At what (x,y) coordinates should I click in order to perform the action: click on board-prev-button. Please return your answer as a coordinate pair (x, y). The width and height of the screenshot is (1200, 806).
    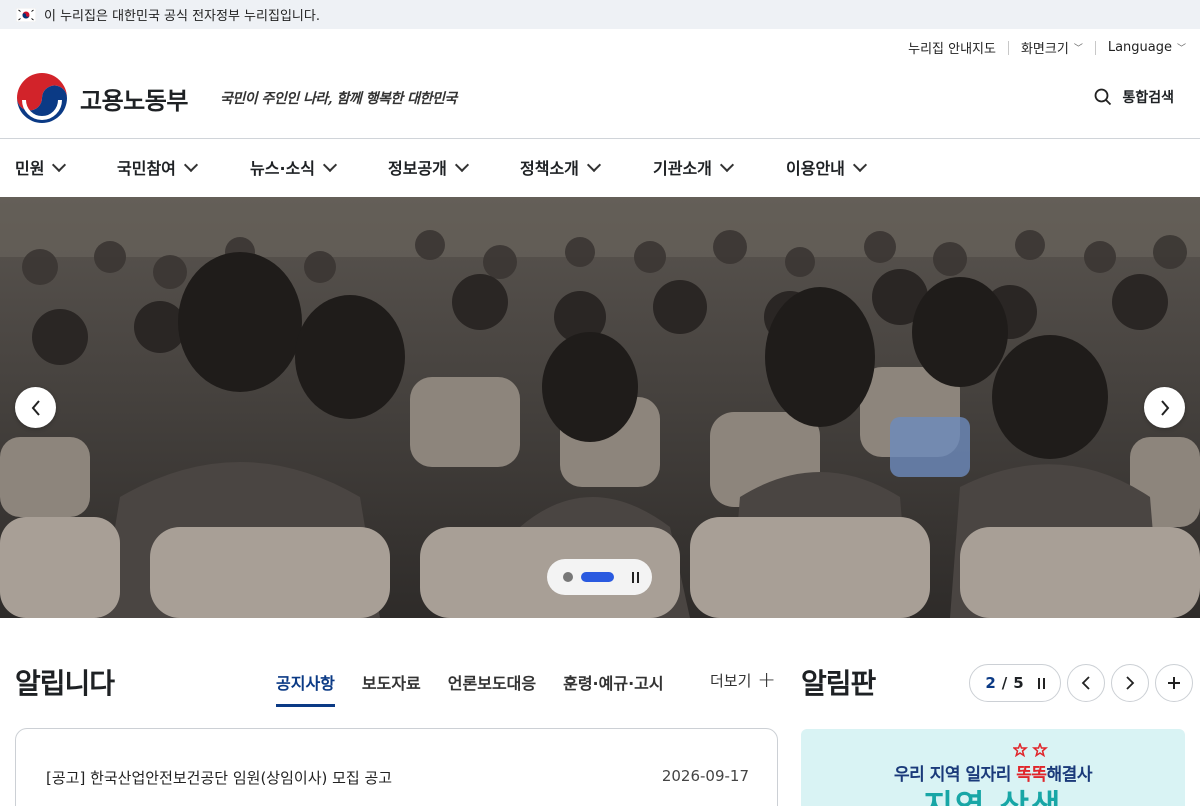
    Looking at the image, I should click on (1086, 683).